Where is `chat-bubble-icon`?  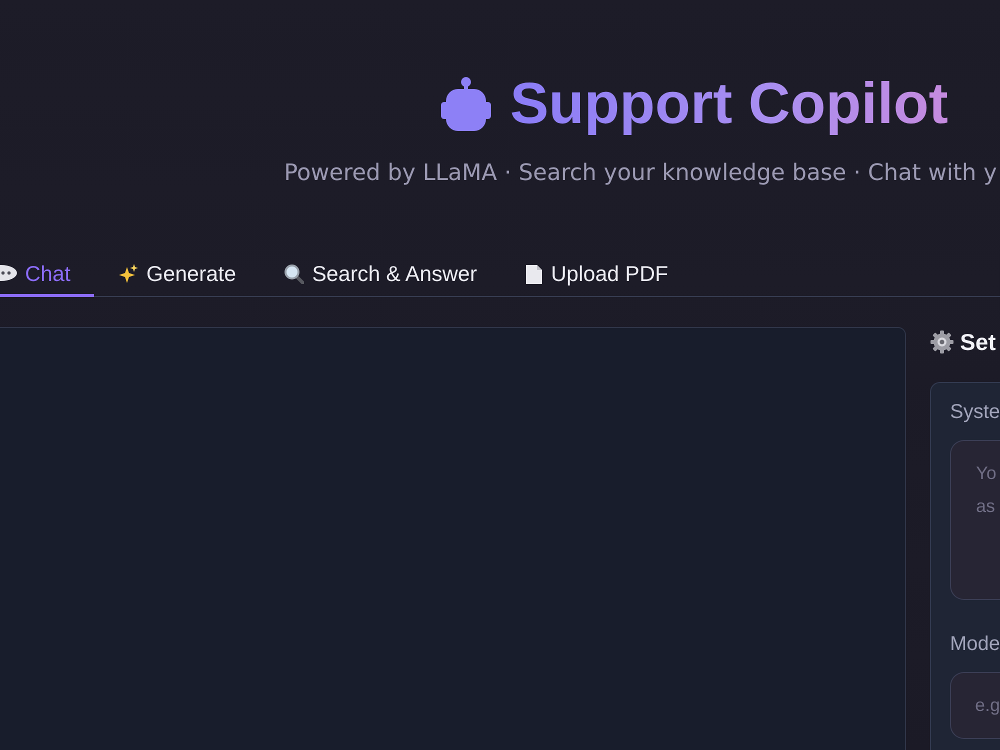
chat-bubble-icon is located at coordinates (8, 274).